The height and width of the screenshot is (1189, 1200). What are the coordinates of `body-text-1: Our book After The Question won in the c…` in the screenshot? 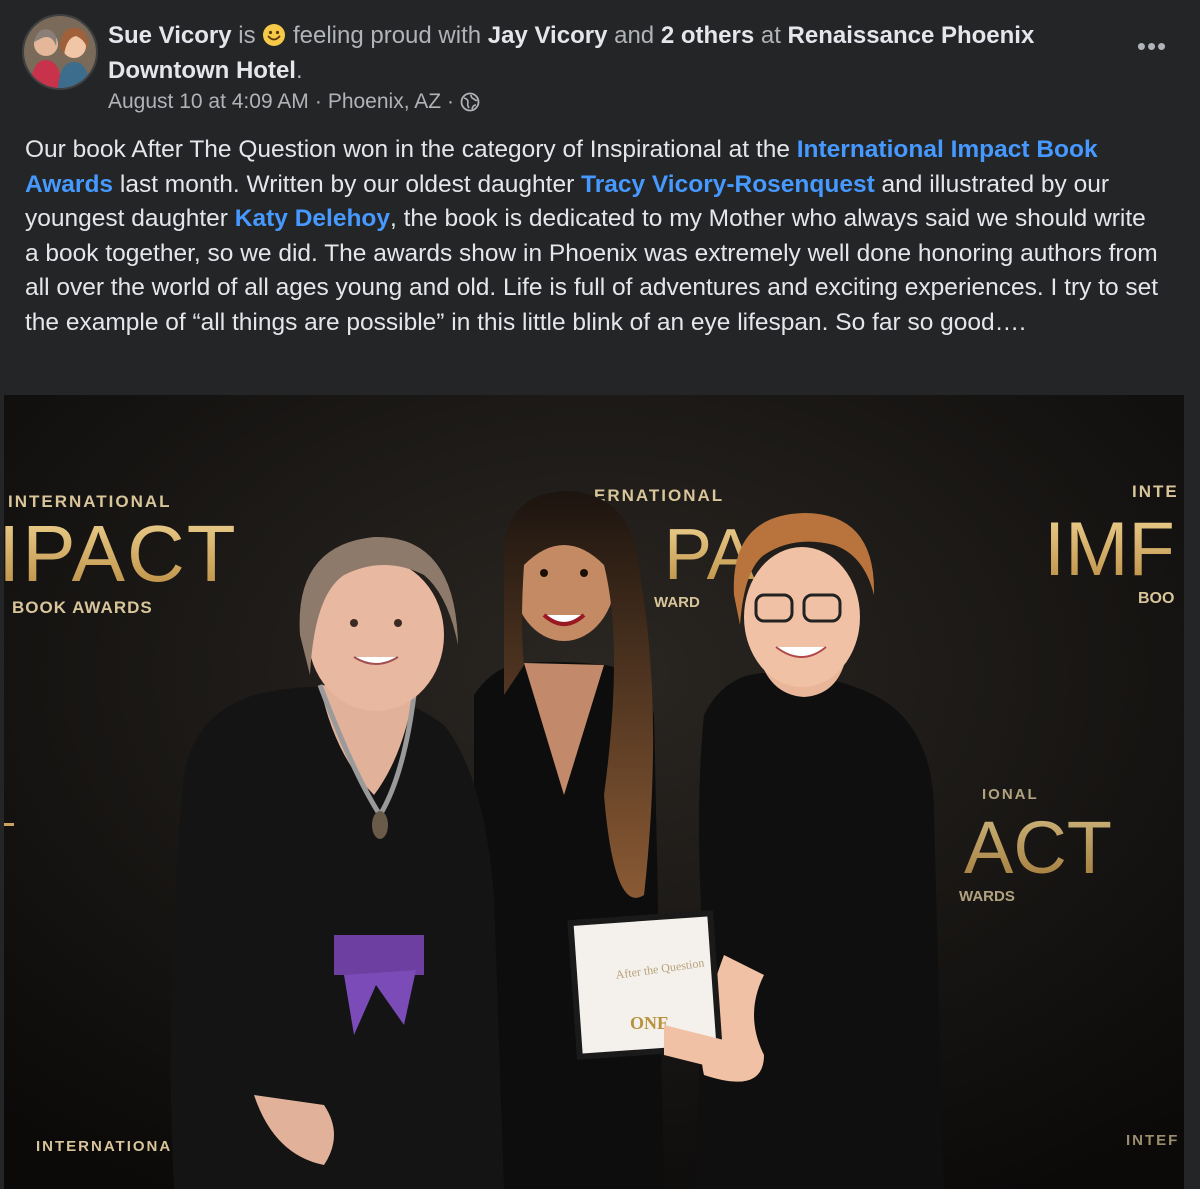 It's located at (411, 149).